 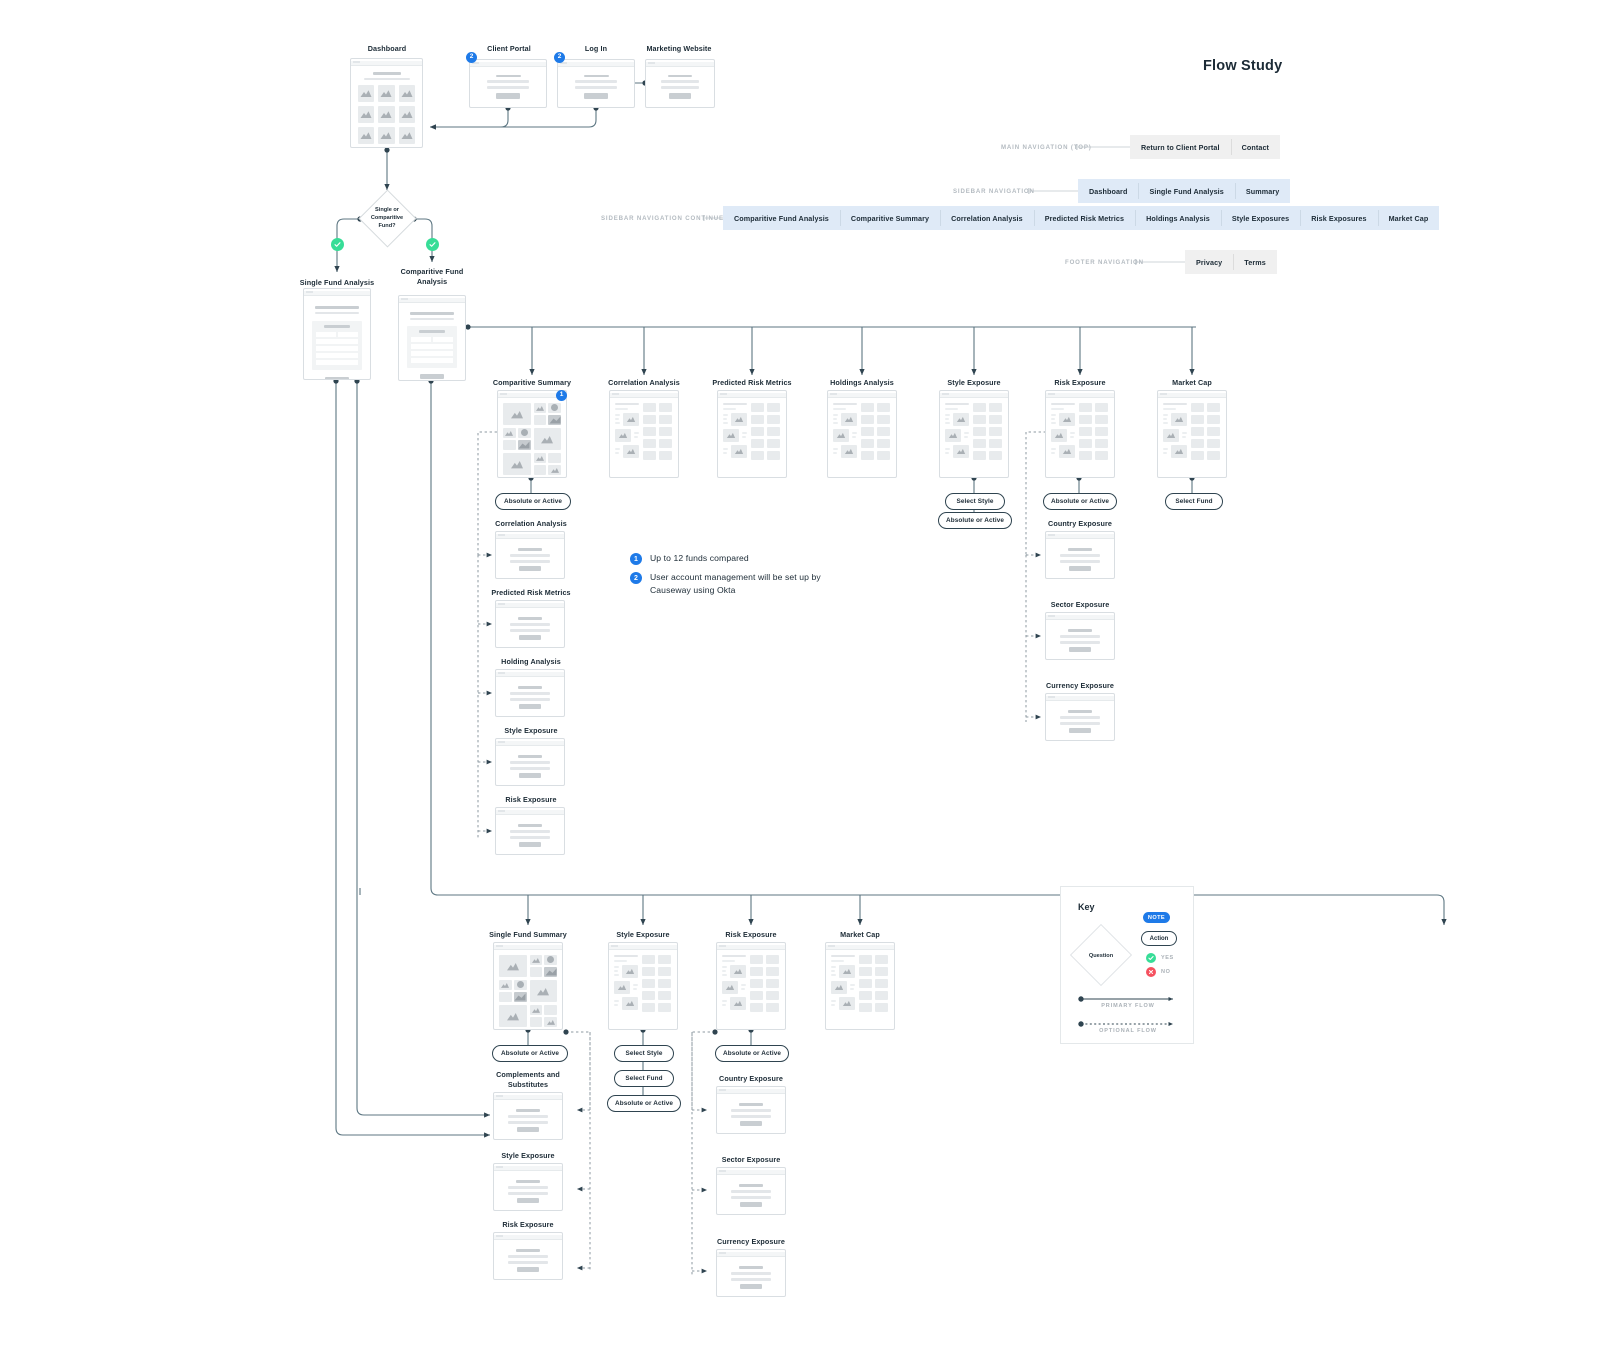 What do you see at coordinates (1255, 147) in the screenshot?
I see `nav-main-item-contact: Contact` at bounding box center [1255, 147].